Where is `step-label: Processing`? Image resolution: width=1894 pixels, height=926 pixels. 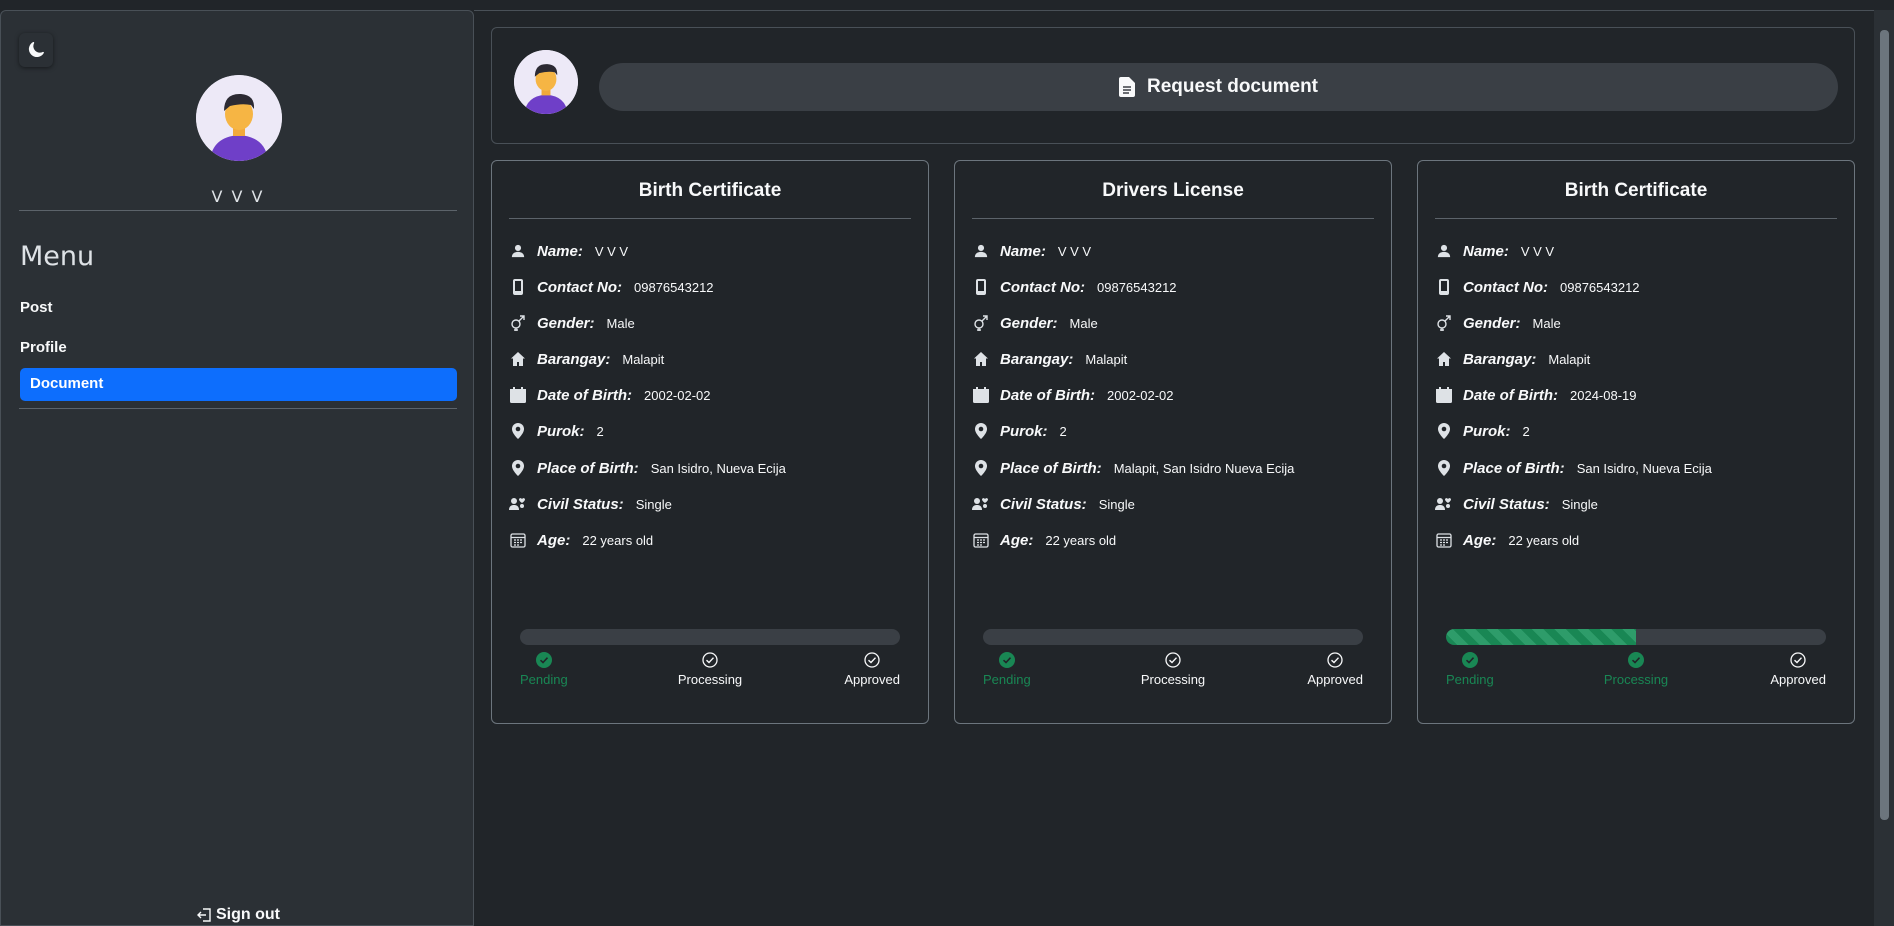
step-label: Processing is located at coordinates (1636, 679).